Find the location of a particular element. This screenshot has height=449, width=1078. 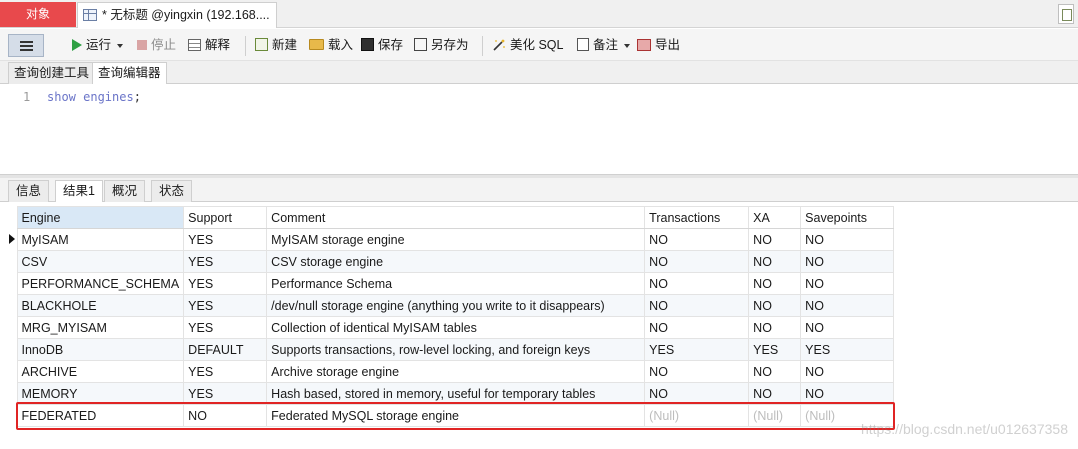

hamburger-menu-button is located at coordinates (26, 45).